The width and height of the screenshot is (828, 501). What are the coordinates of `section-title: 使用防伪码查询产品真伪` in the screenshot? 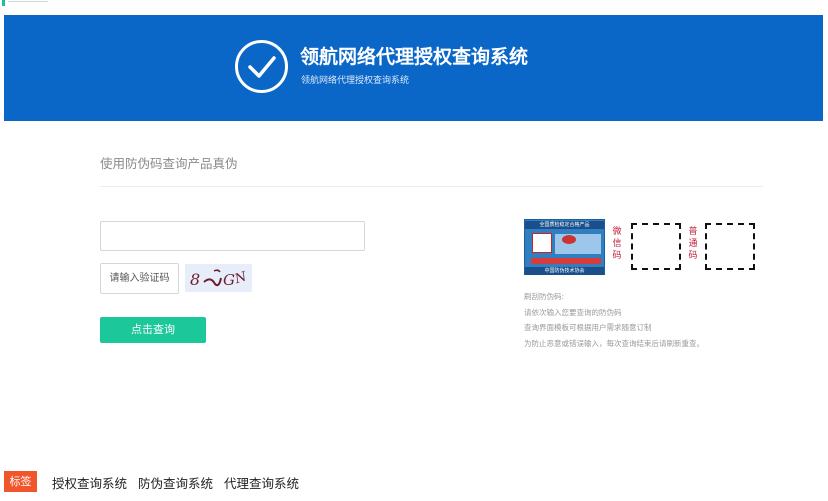 It's located at (169, 163).